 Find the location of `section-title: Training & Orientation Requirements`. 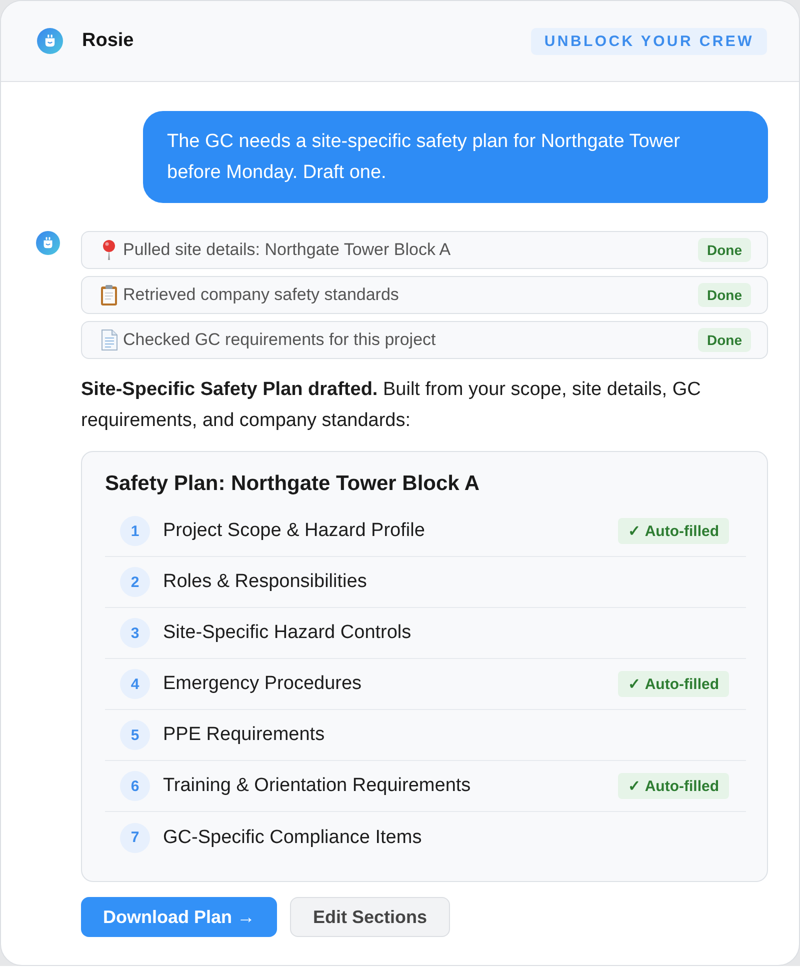

section-title: Training & Orientation Requirements is located at coordinates (317, 786).